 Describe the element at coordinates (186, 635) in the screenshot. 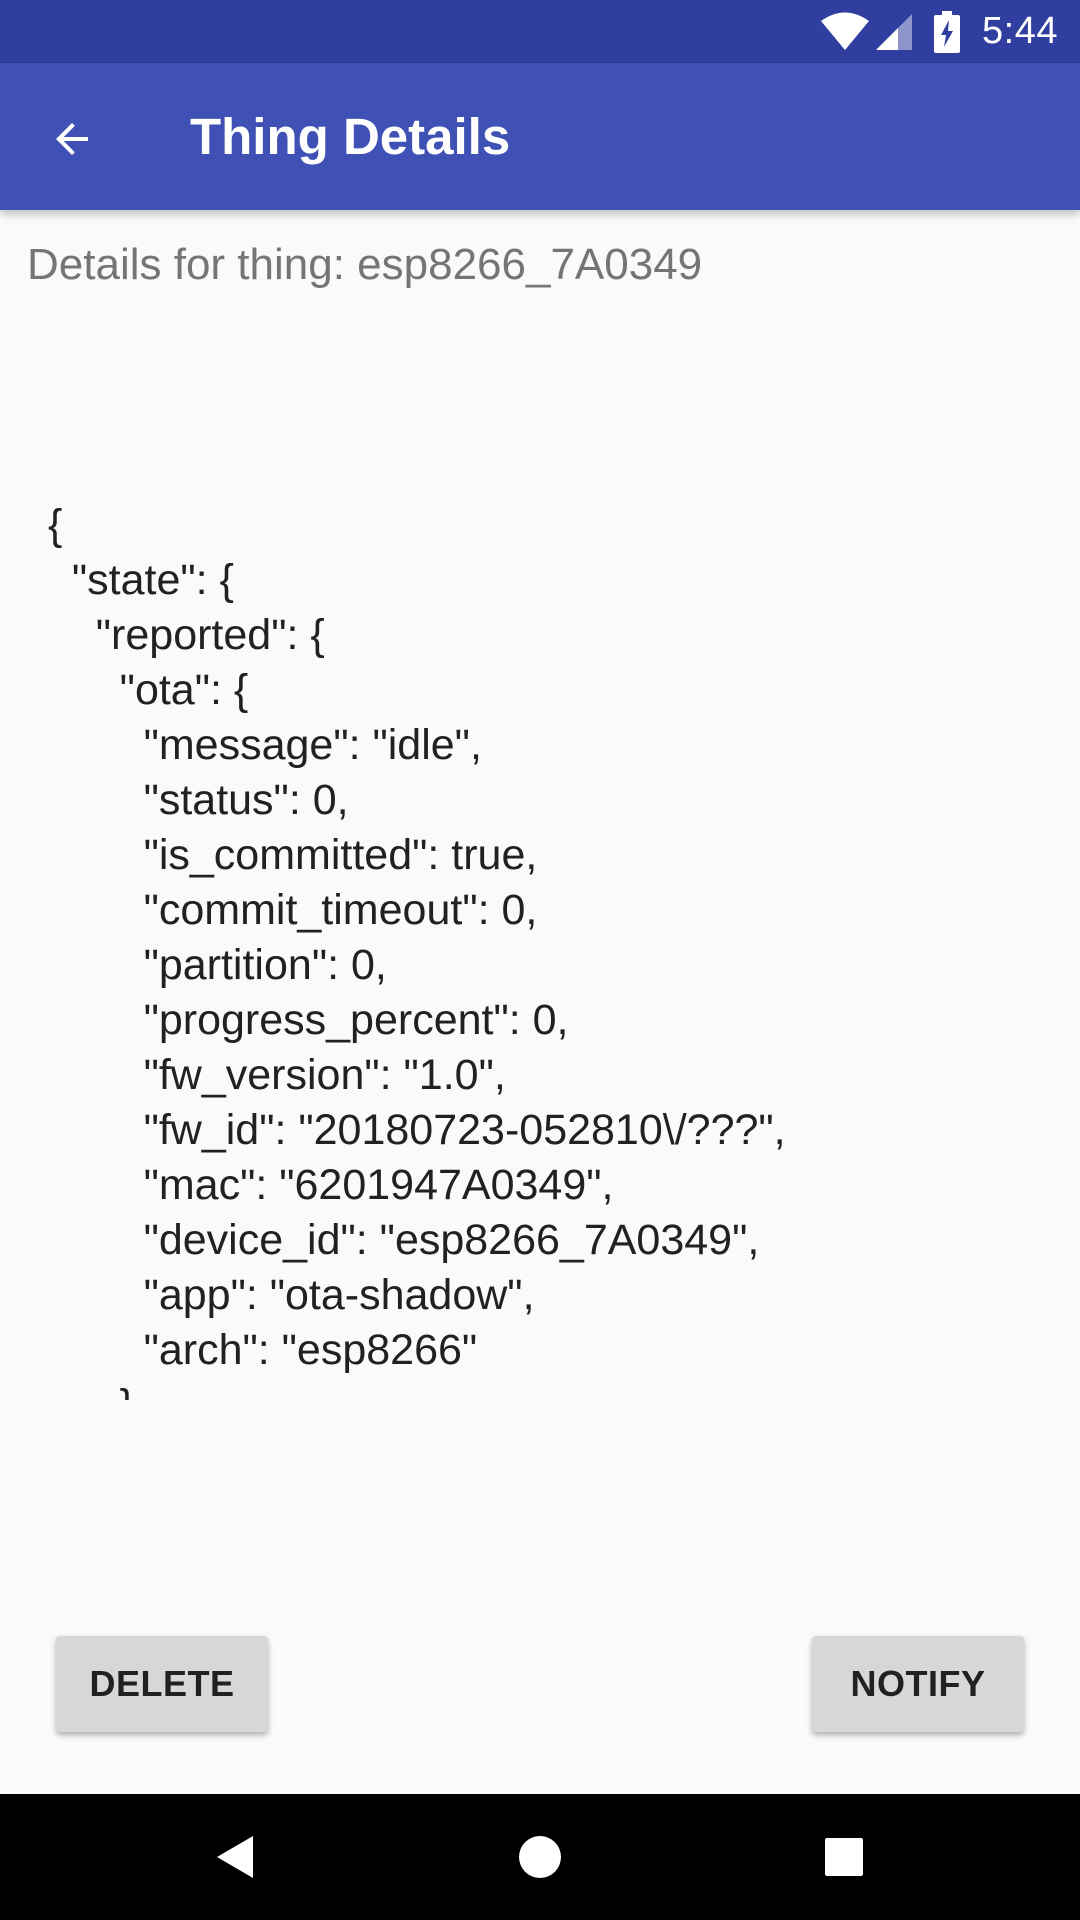

I see `json-line: "reported": {` at that location.